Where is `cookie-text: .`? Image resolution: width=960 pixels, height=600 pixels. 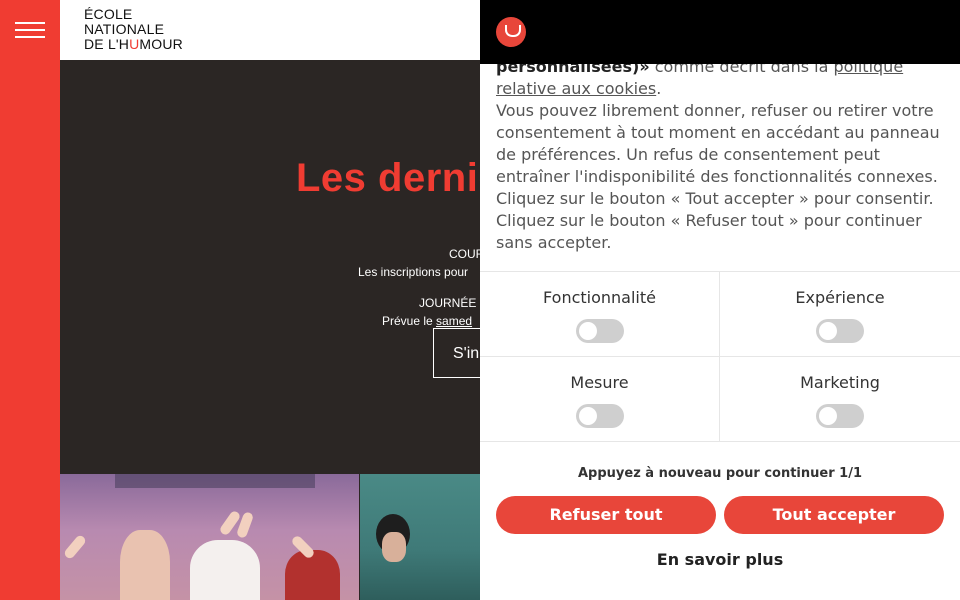 cookie-text: . is located at coordinates (659, 88).